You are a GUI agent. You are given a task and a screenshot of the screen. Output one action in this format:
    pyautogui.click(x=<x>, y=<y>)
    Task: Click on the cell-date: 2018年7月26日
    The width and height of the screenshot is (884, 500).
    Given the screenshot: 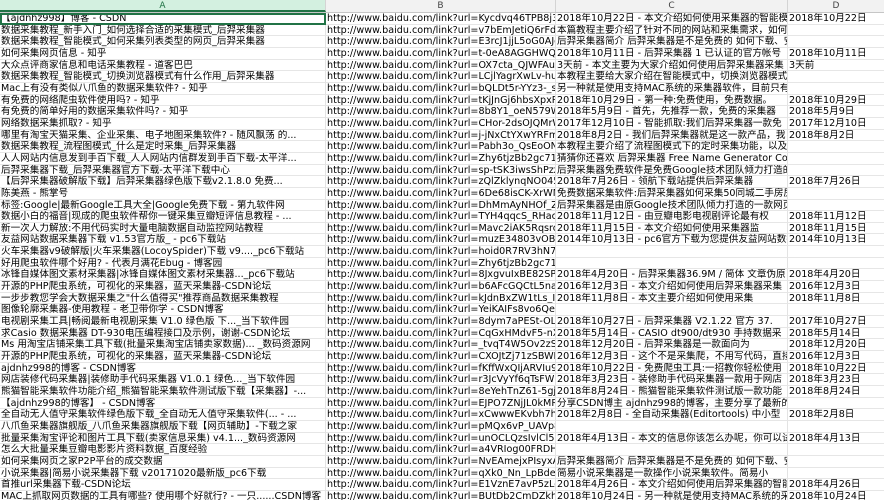 What is the action you would take?
    pyautogui.click(x=836, y=182)
    